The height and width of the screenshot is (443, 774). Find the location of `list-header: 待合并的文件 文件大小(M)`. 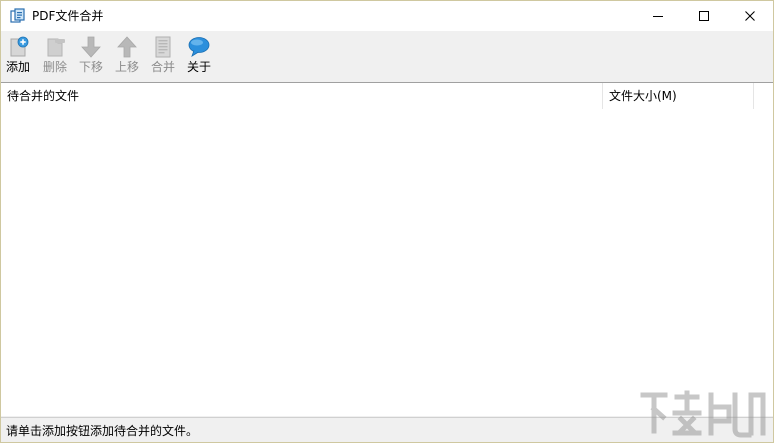

list-header: 待合并的文件 文件大小(M) is located at coordinates (387, 96).